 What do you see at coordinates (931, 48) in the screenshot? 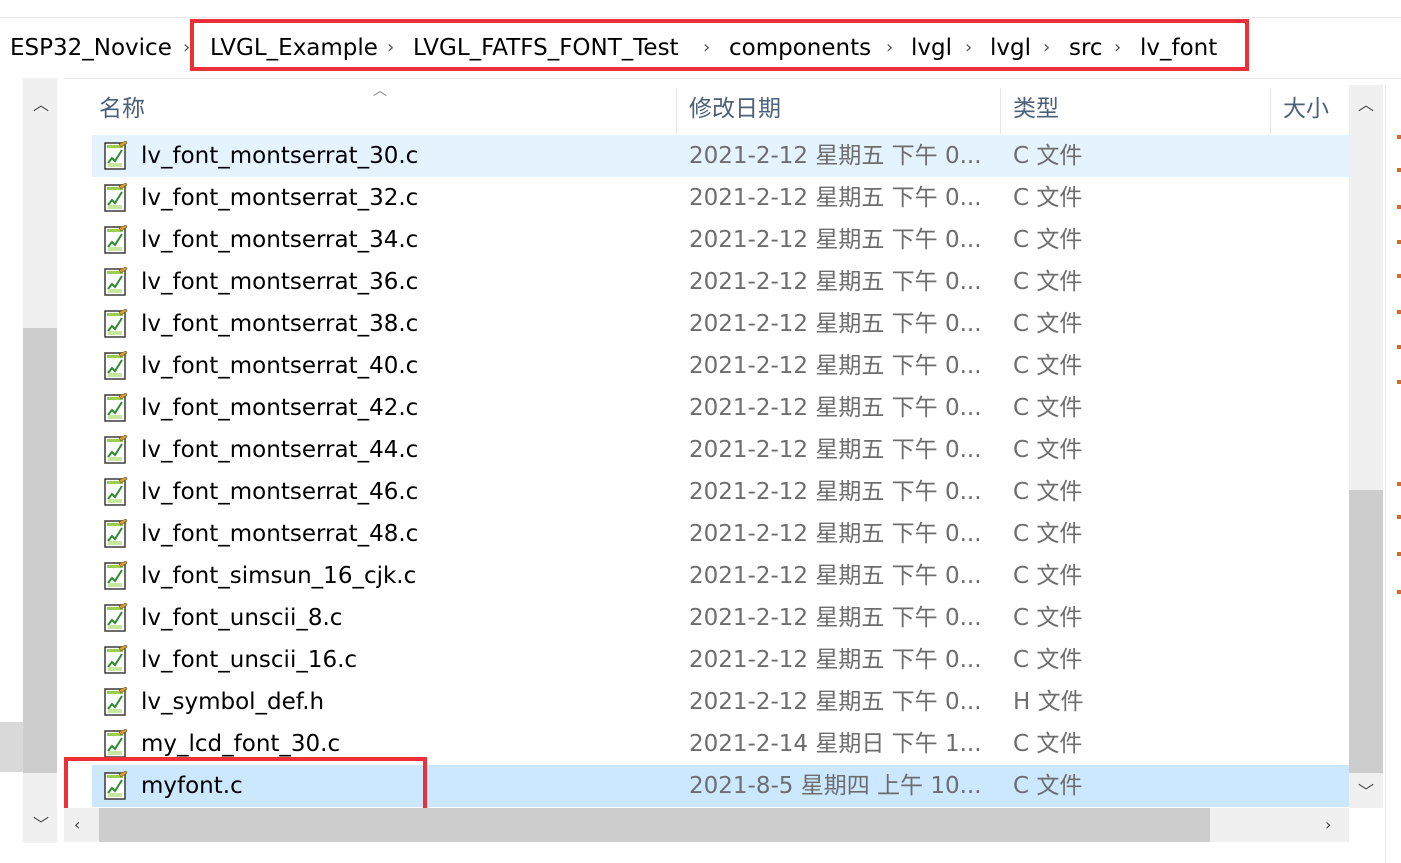
I see `breadcrumb-item-lvgl: lvgl` at bounding box center [931, 48].